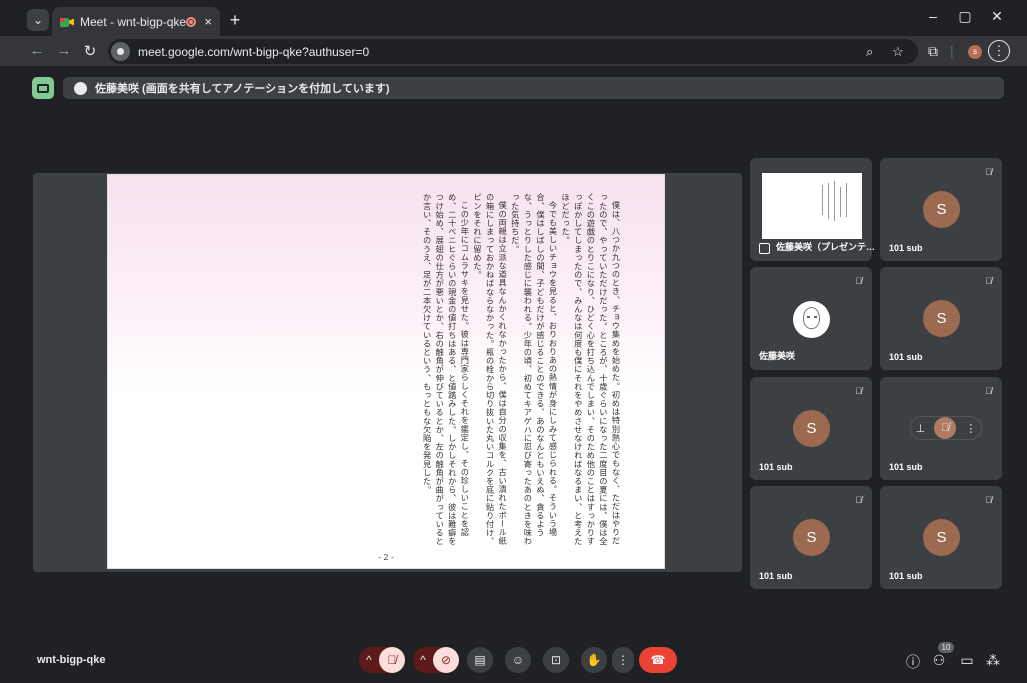 This screenshot has height=683, width=1027. I want to click on back-arrow-icon: ←, so click(37, 50).